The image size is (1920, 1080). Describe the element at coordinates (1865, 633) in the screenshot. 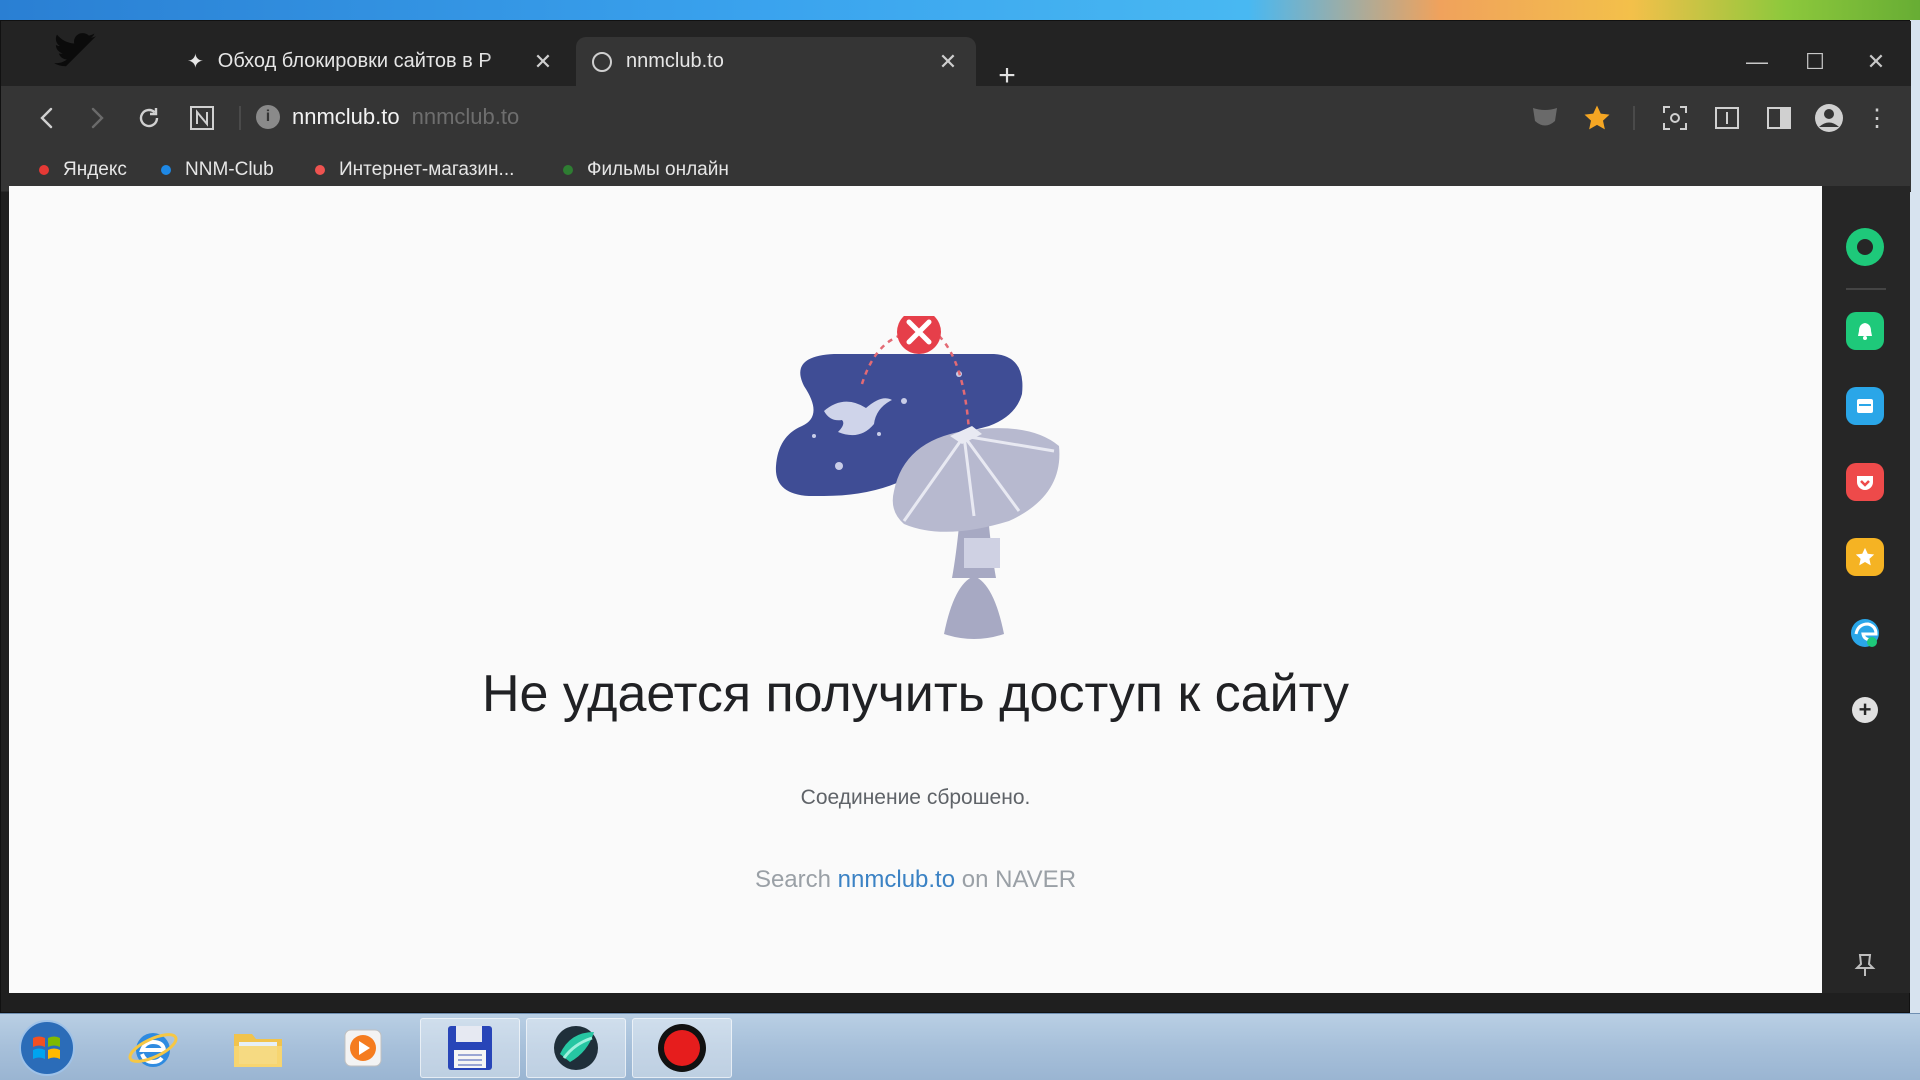

I see `edge-icon` at that location.